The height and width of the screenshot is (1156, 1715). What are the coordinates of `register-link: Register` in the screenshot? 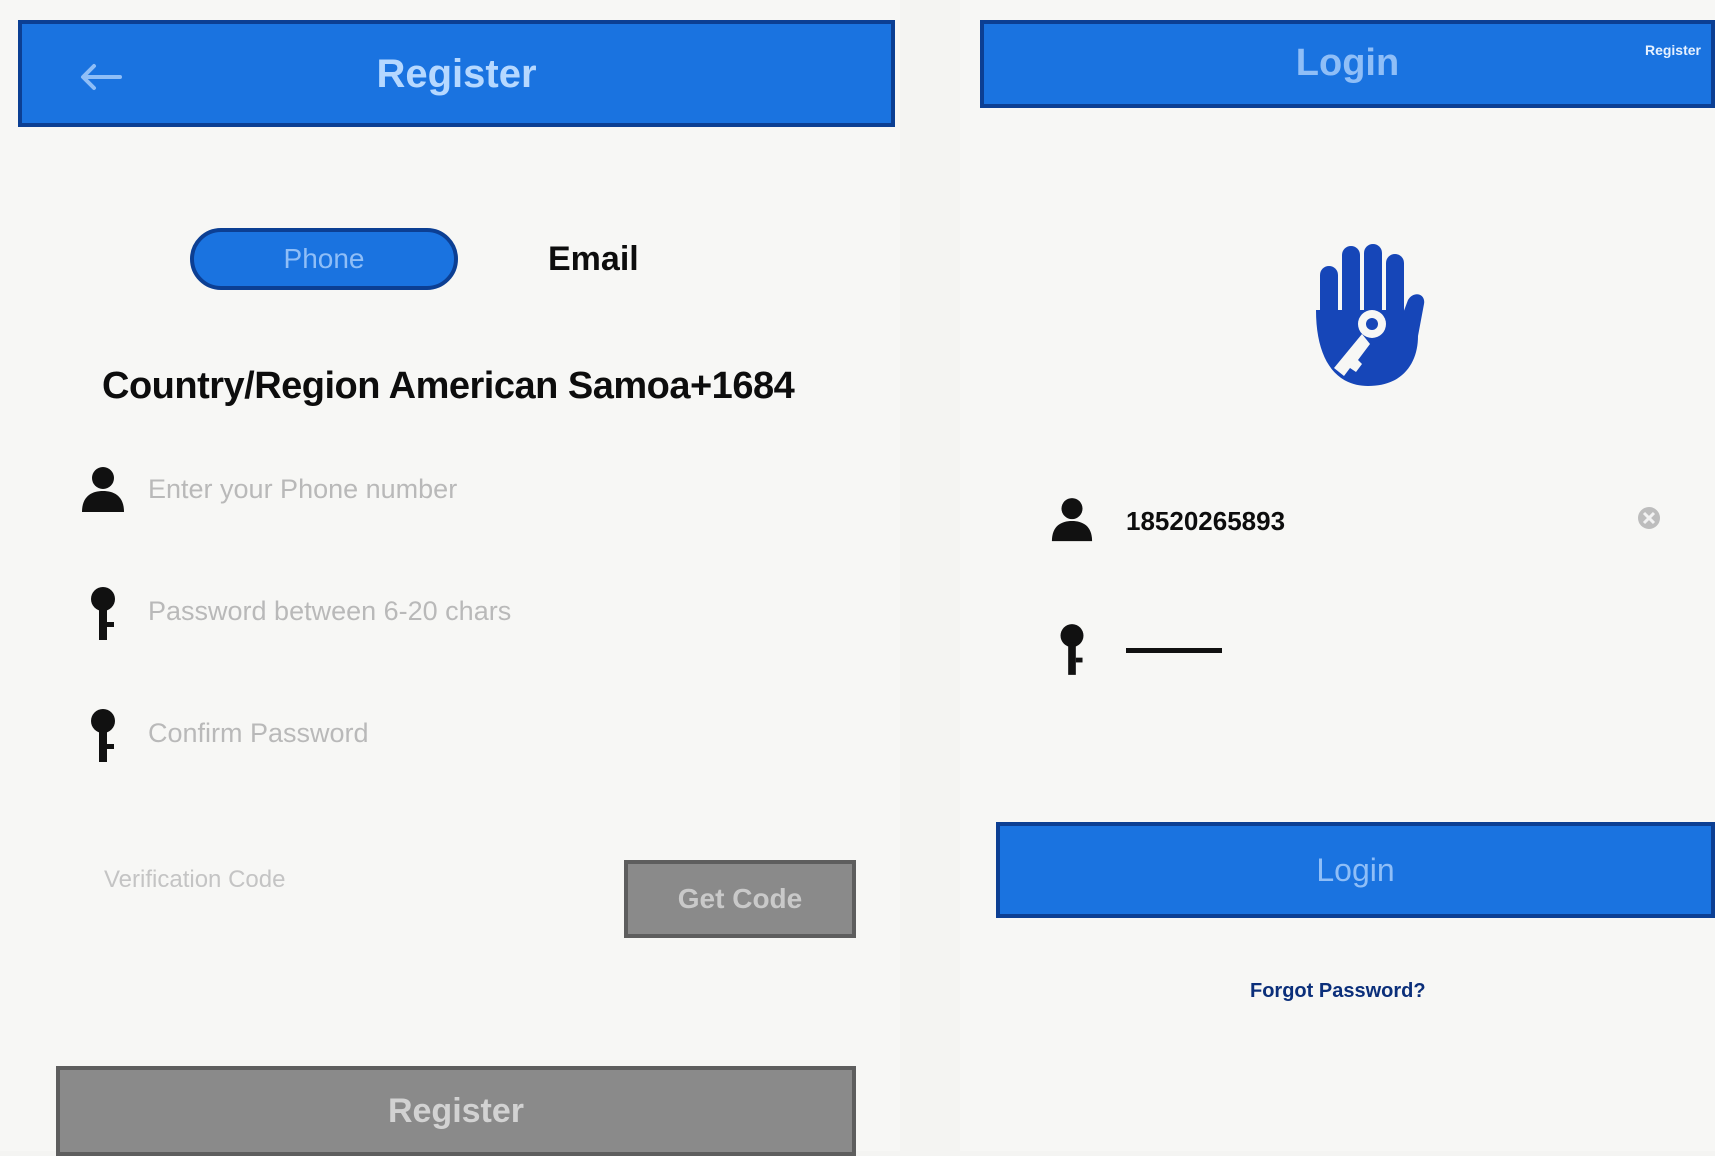 It's located at (1673, 50).